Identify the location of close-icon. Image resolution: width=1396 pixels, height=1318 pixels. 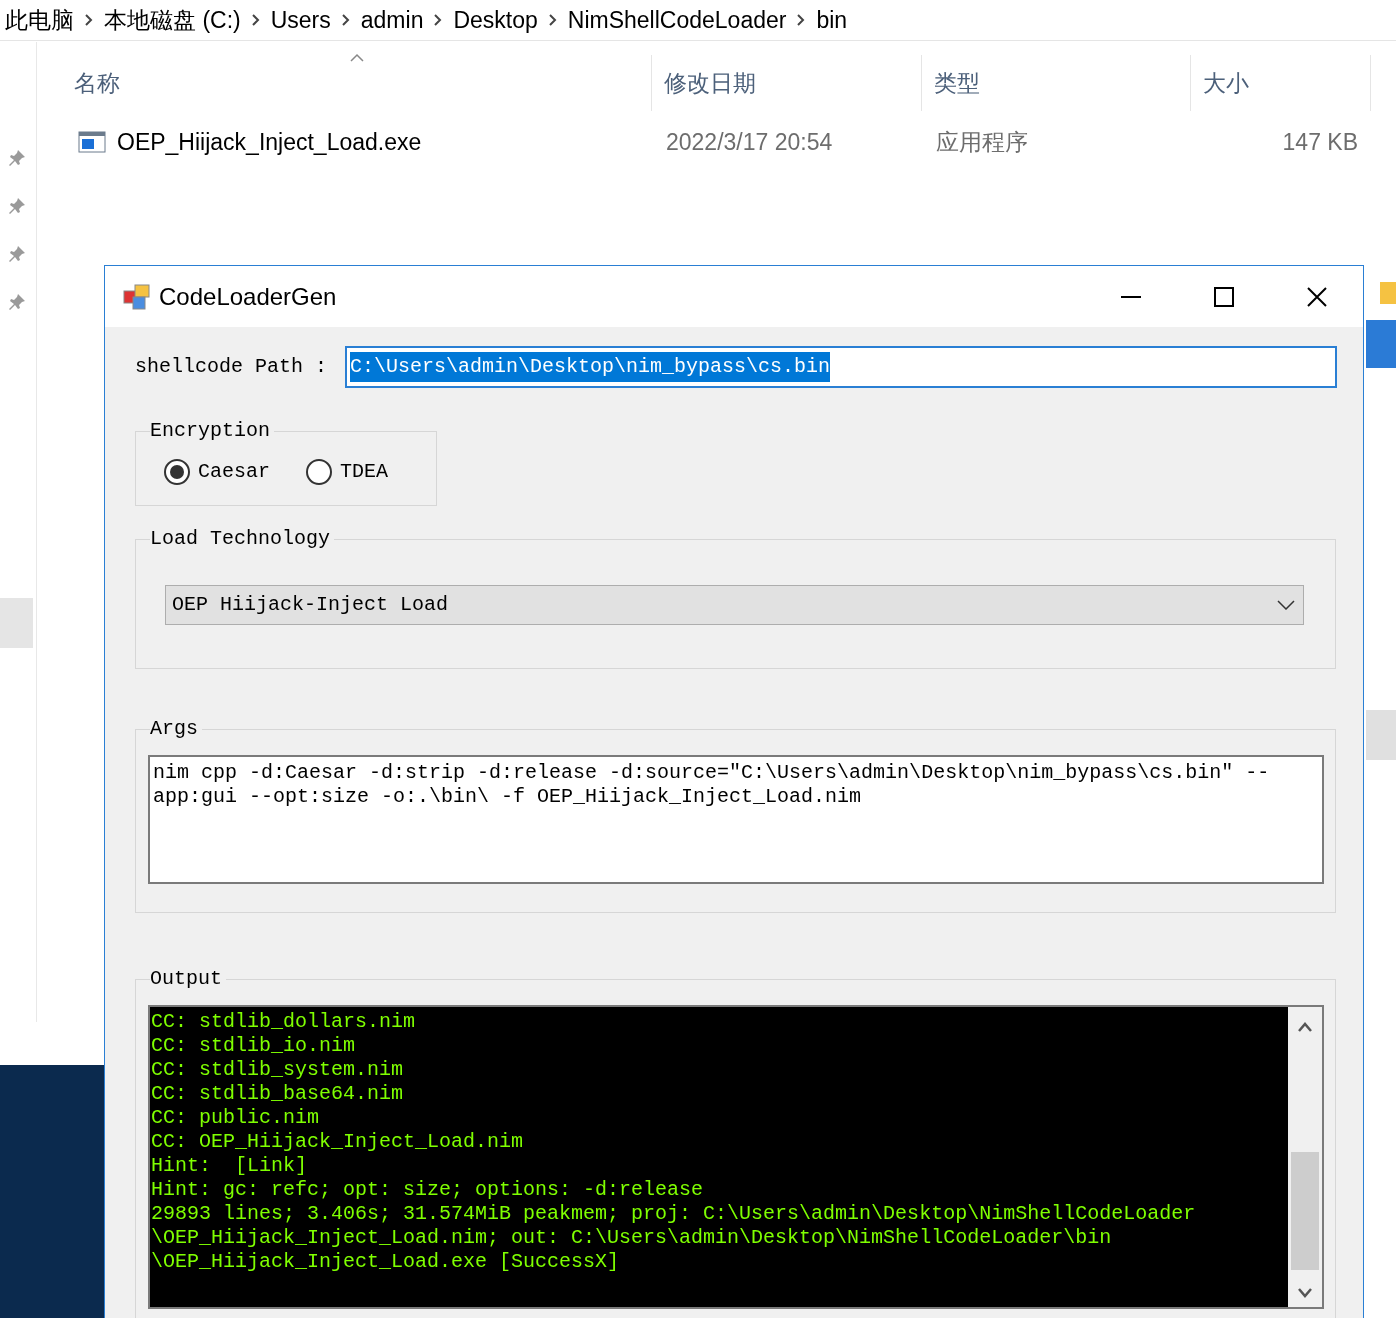
(1316, 296).